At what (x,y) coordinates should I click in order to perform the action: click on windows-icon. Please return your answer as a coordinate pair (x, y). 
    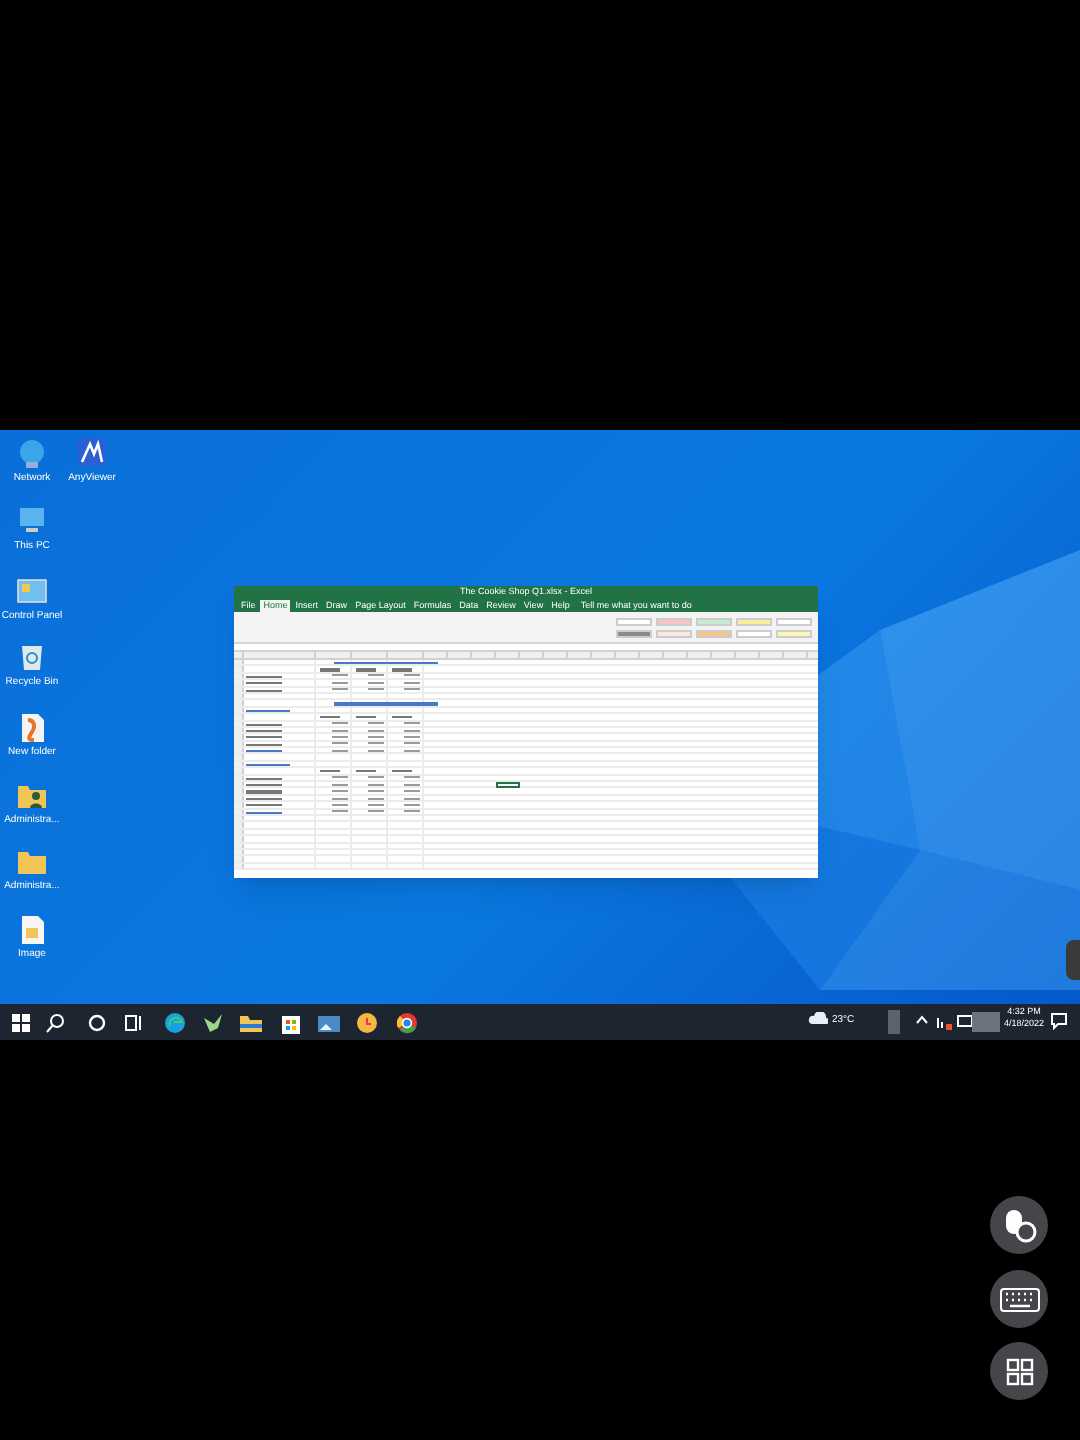
    Looking at the image, I should click on (20, 1022).